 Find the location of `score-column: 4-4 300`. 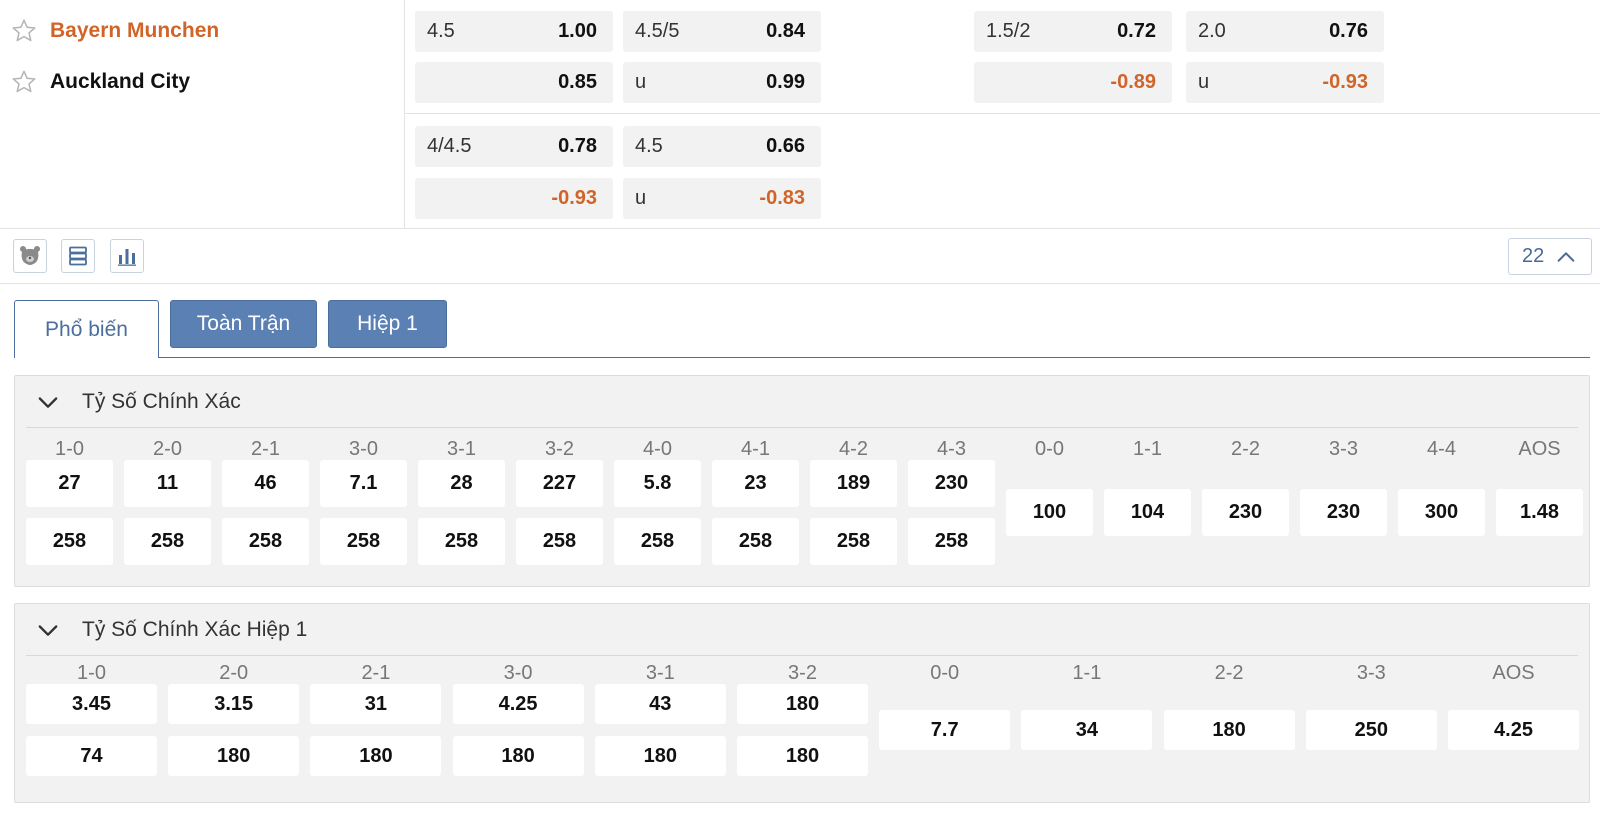

score-column: 4-4 300 is located at coordinates (1441, 482).